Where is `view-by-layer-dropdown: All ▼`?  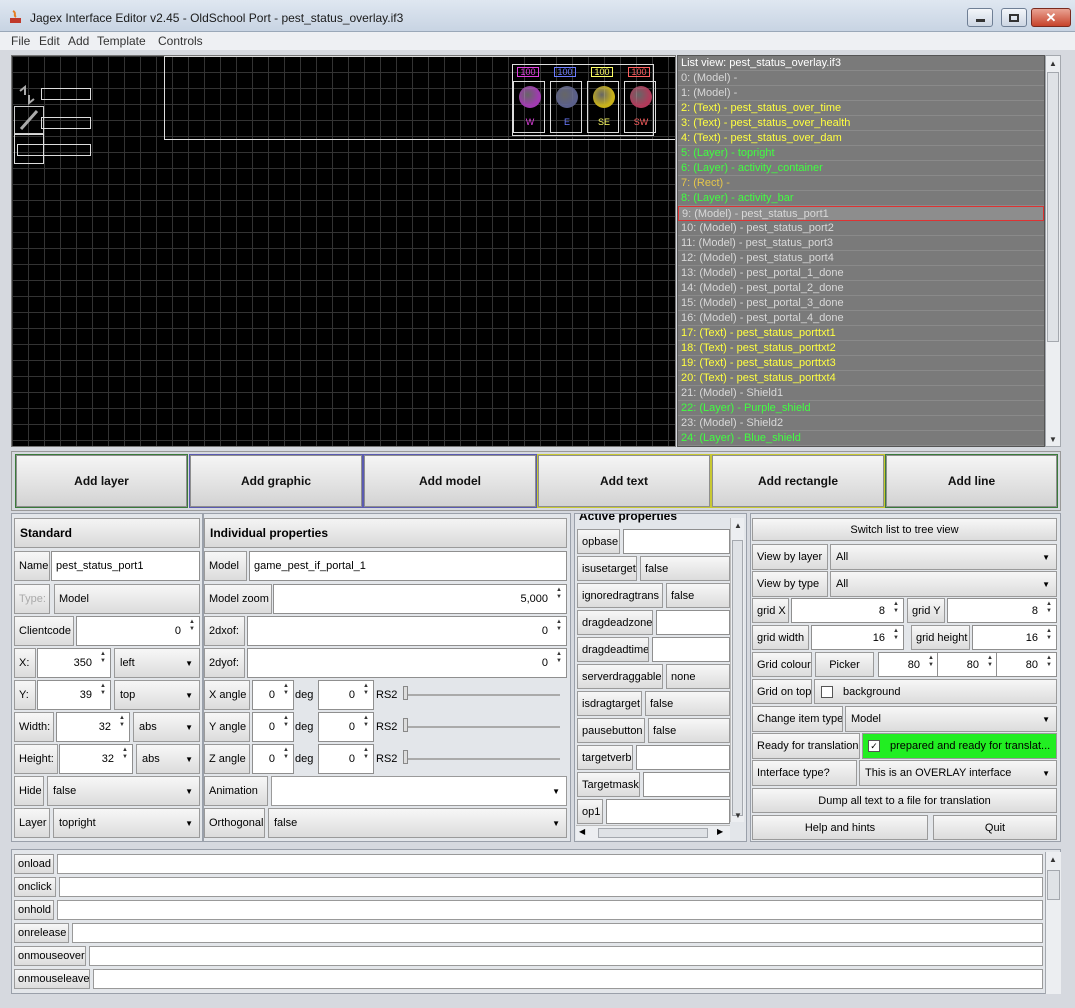 view-by-layer-dropdown: All ▼ is located at coordinates (943, 557).